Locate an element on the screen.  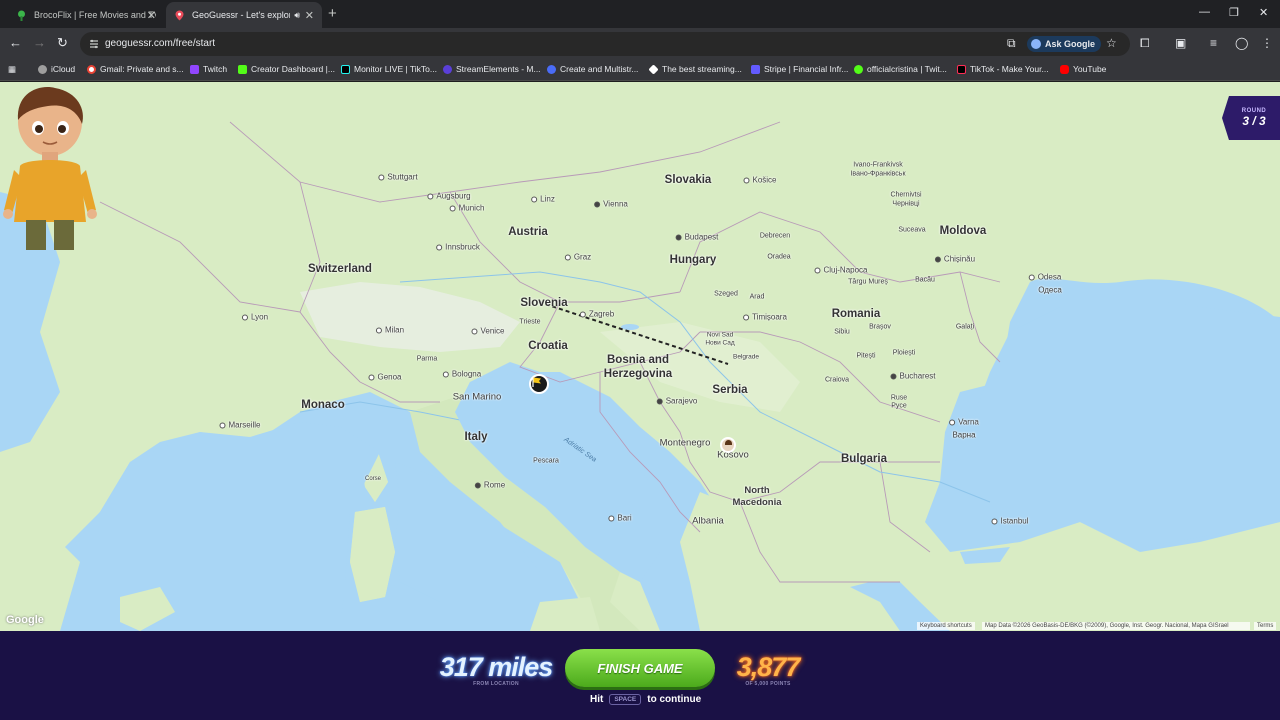
speaker-icon: 🔊︎ is located at coordinates (297, 15).